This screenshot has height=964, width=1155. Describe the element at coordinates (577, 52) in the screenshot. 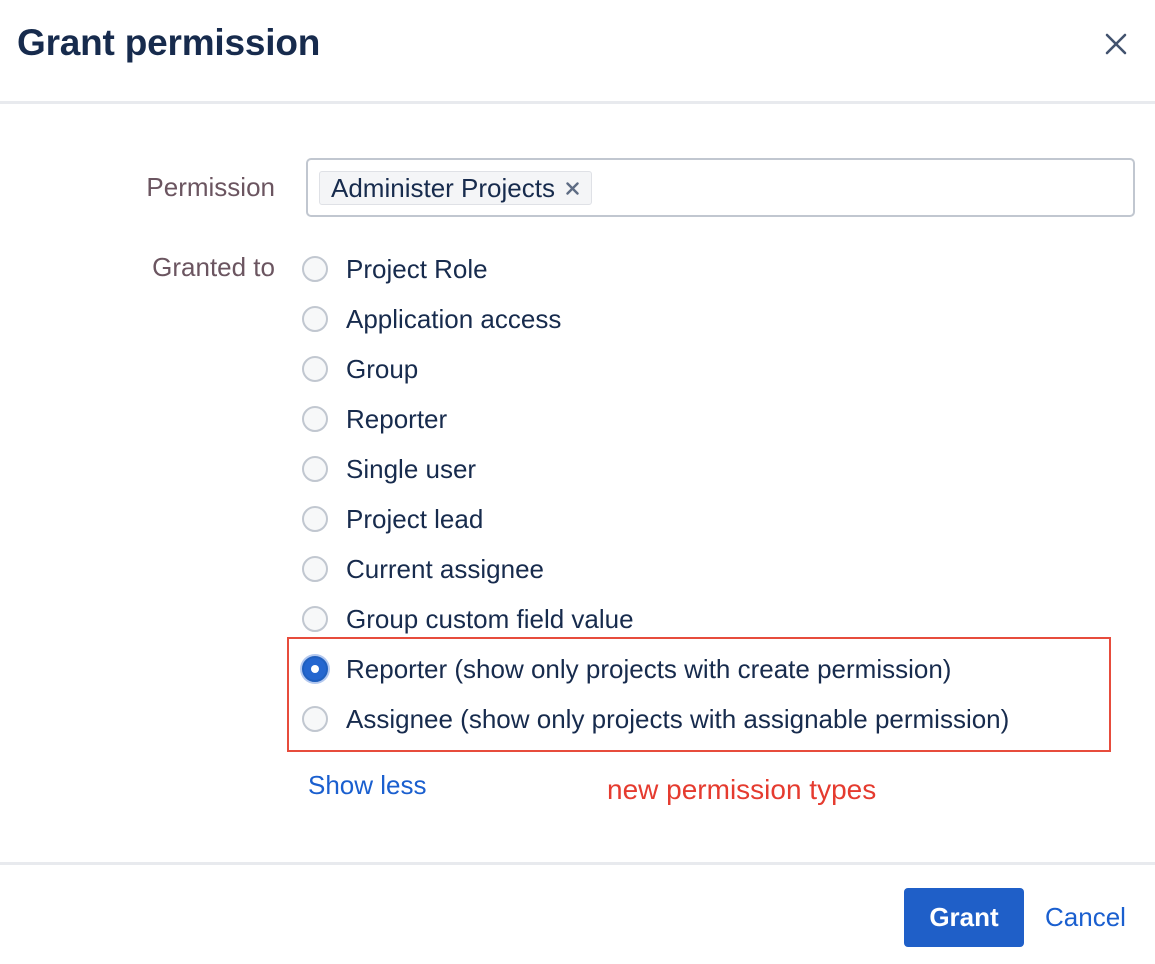

I see `dialog-header: Grant permission` at that location.